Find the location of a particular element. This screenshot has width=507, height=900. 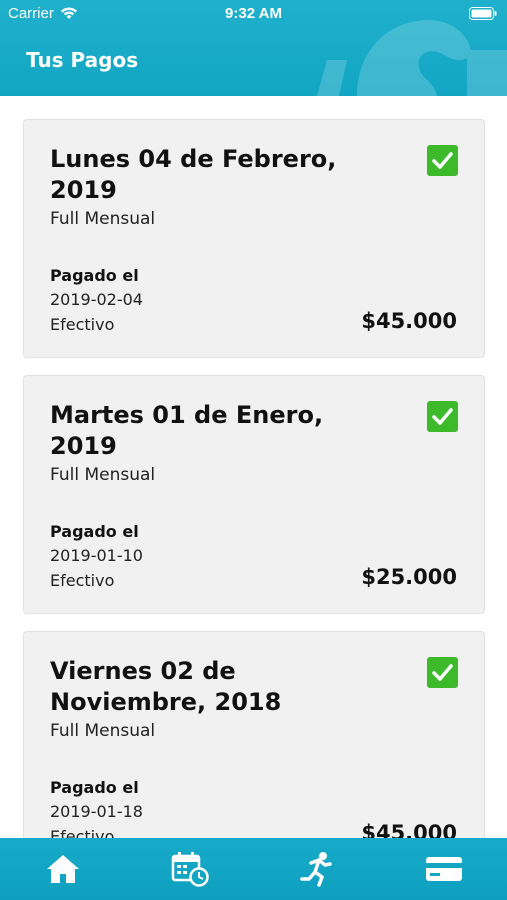

home-icon is located at coordinates (63, 869).